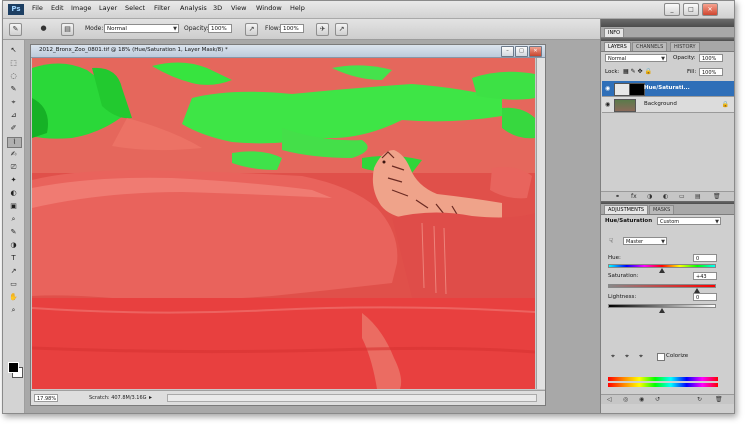  What do you see at coordinates (614, 32) in the screenshot?
I see `tab-info: INFO` at bounding box center [614, 32].